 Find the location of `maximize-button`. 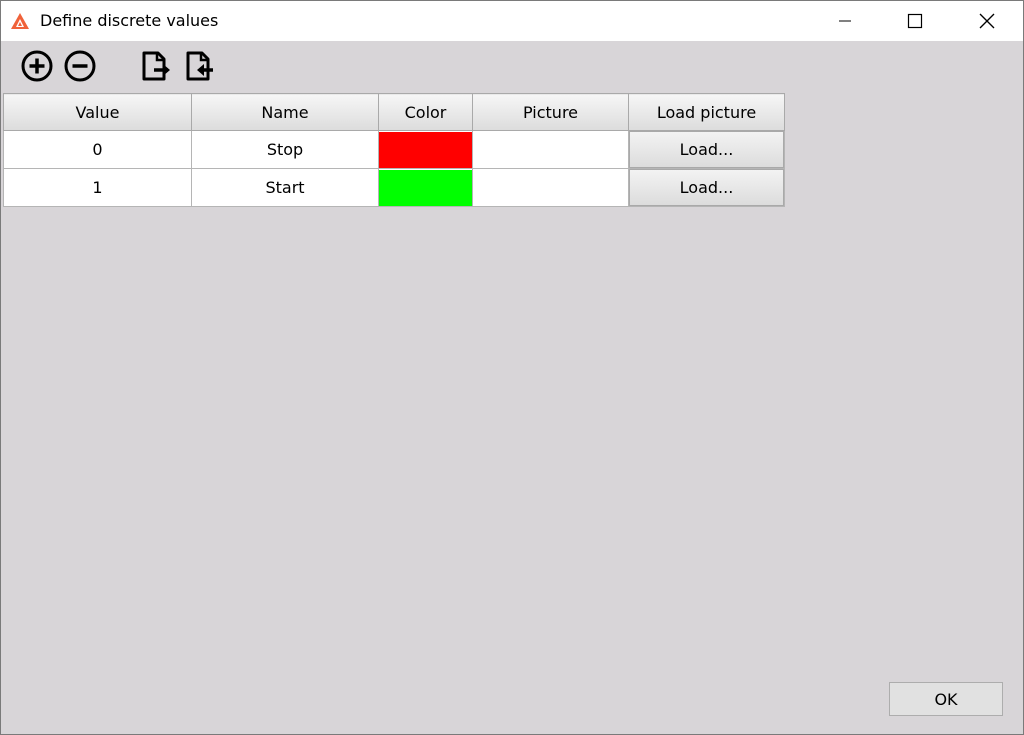

maximize-button is located at coordinates (915, 21).